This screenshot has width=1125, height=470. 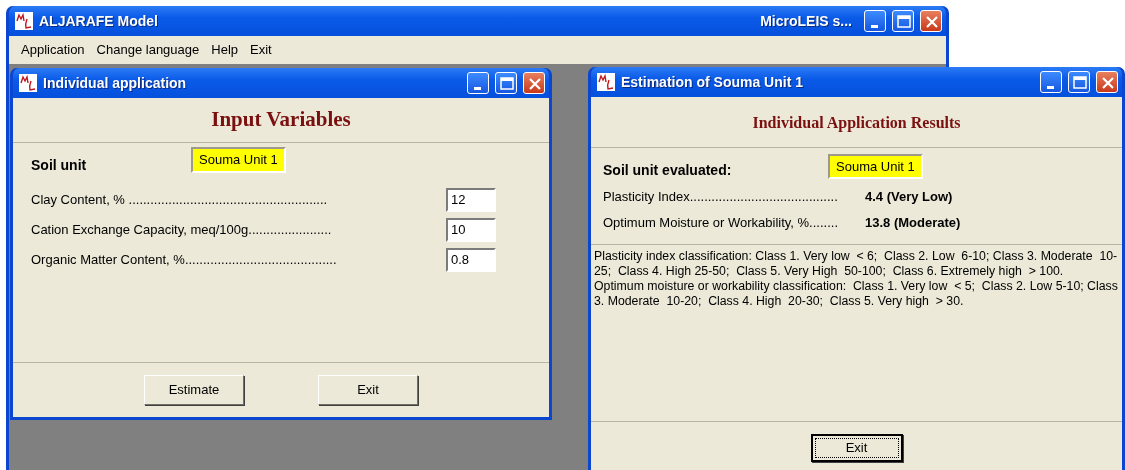 I want to click on window-title: ALJARAFE Model, so click(x=98, y=21).